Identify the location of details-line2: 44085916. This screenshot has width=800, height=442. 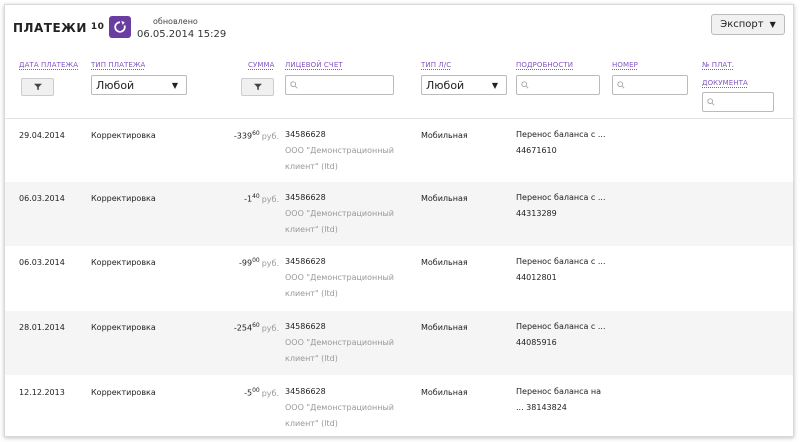
(536, 342).